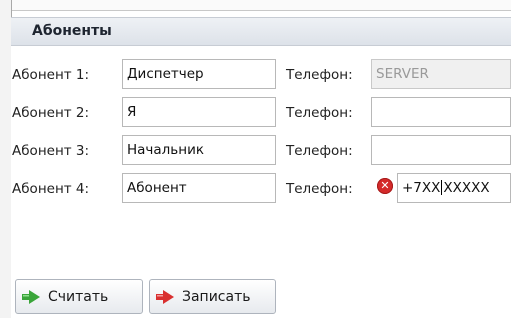 The width and height of the screenshot is (511, 318). Describe the element at coordinates (31, 296) in the screenshot. I see `arrow-right-green-icon` at that location.